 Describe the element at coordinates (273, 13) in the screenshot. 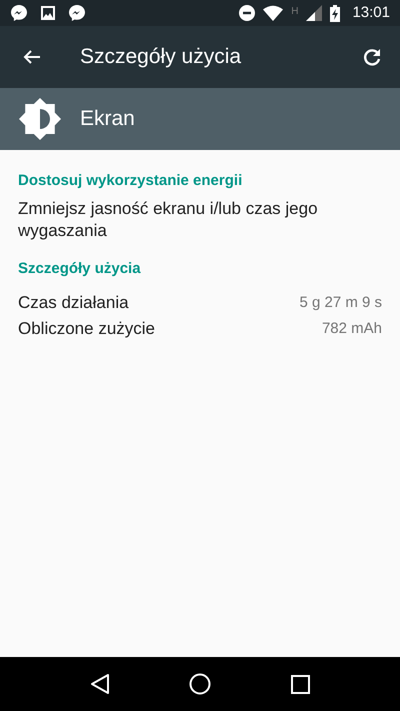

I see `wifi-icon` at that location.